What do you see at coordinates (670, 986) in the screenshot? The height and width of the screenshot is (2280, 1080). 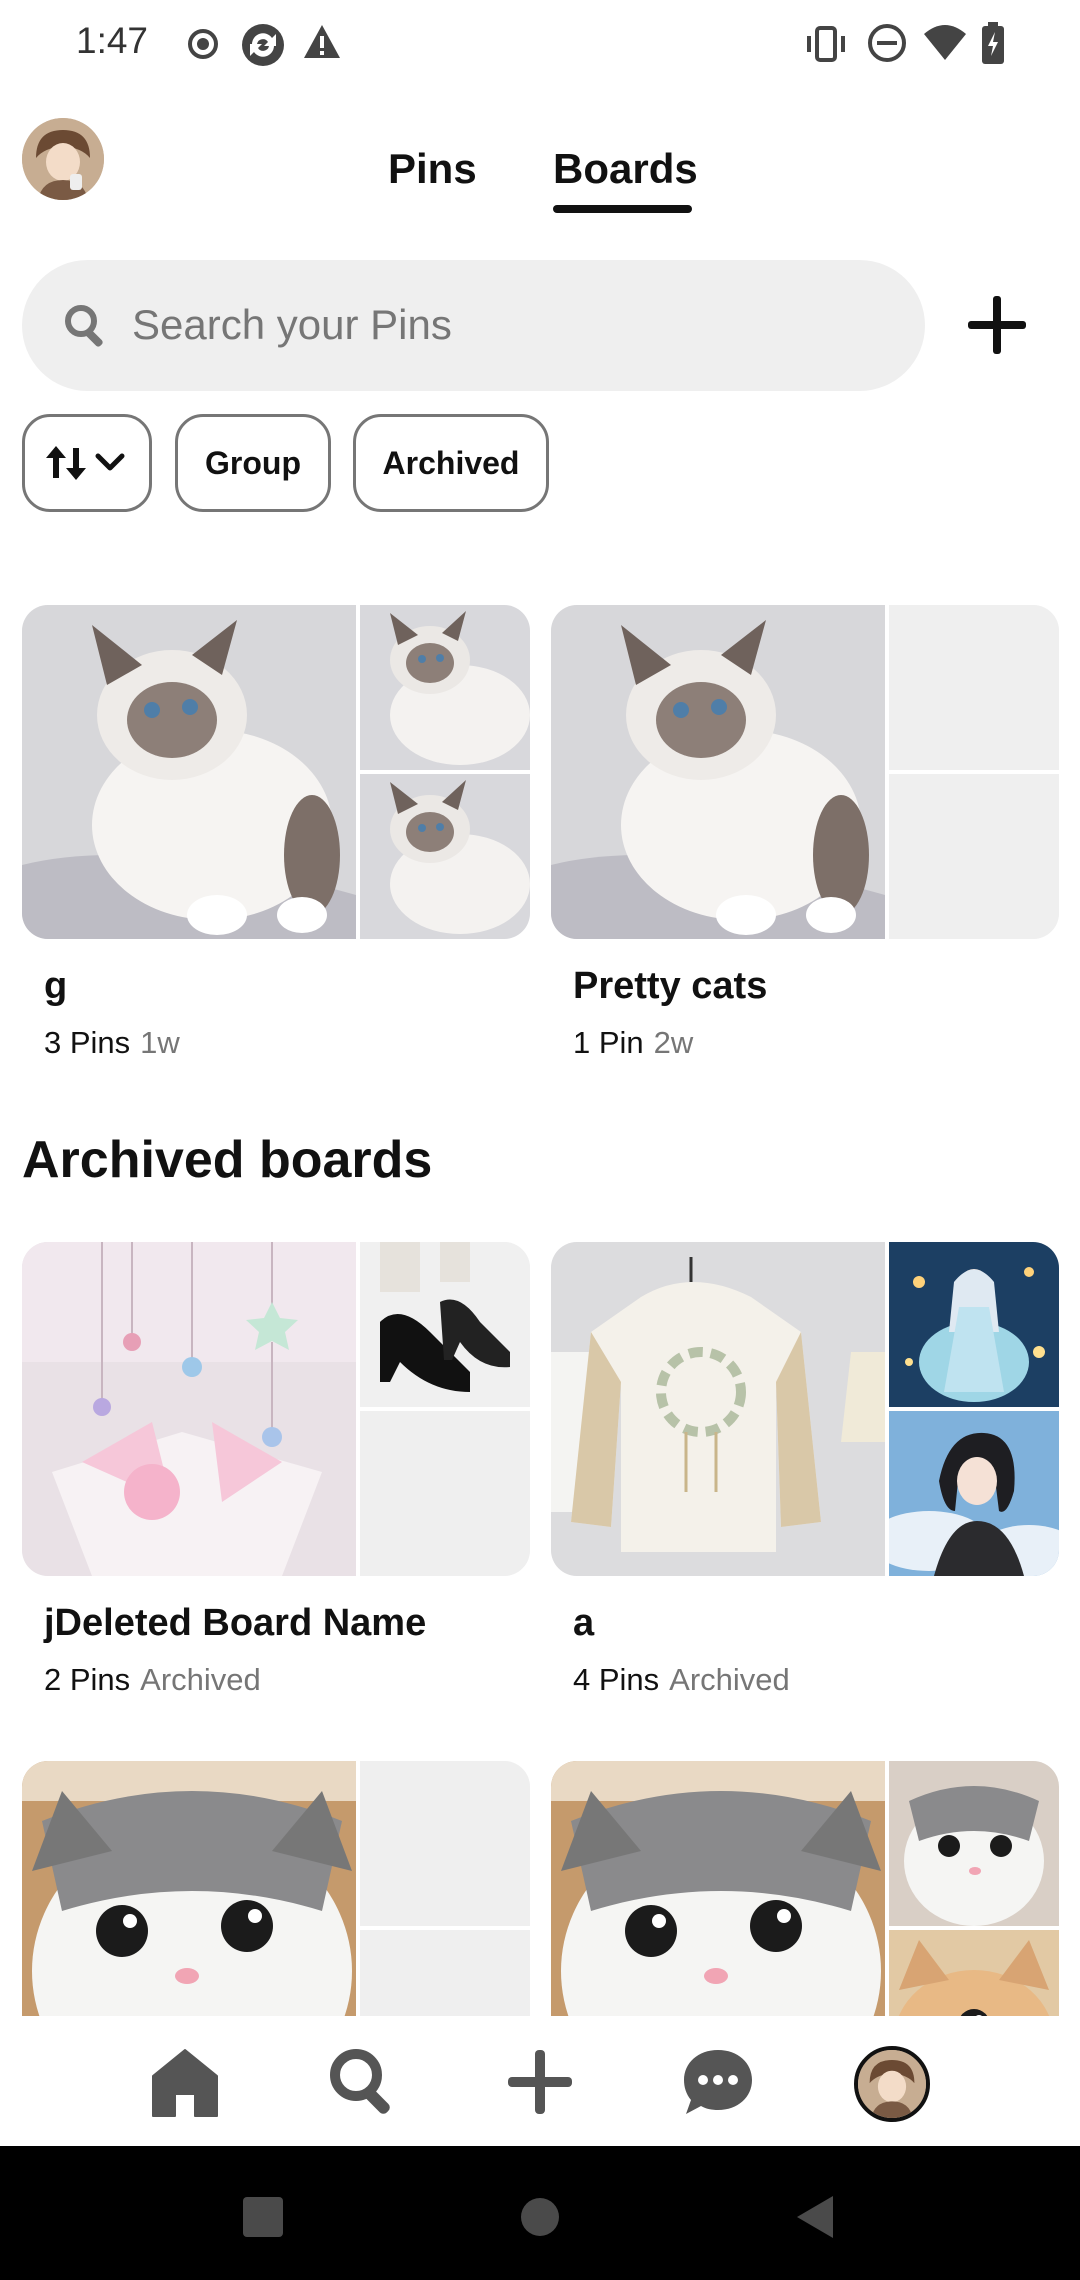 I see `board-name: Pretty cats` at bounding box center [670, 986].